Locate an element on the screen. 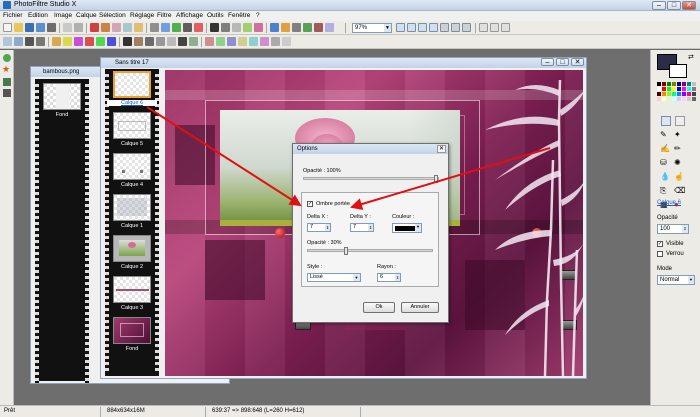 The width and height of the screenshot is (700, 417). mirror-icon is located at coordinates (264, 41).